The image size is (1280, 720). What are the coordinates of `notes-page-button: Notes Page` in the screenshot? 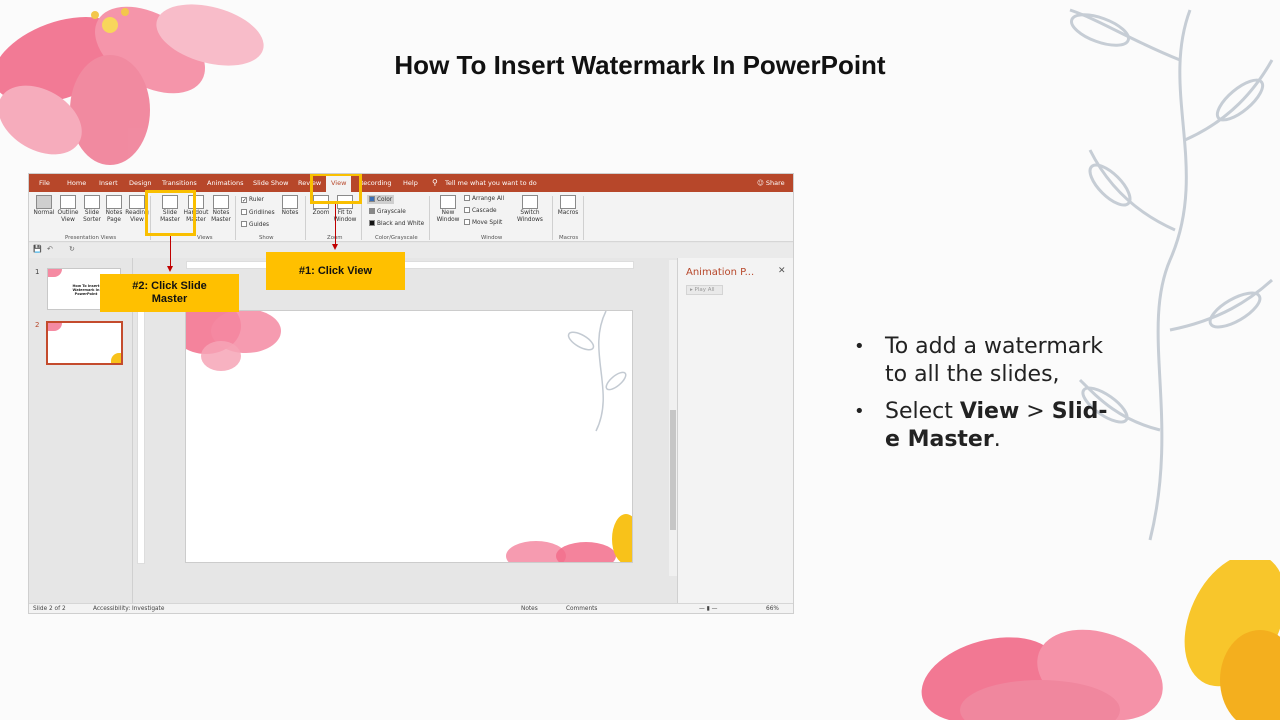 It's located at (114, 209).